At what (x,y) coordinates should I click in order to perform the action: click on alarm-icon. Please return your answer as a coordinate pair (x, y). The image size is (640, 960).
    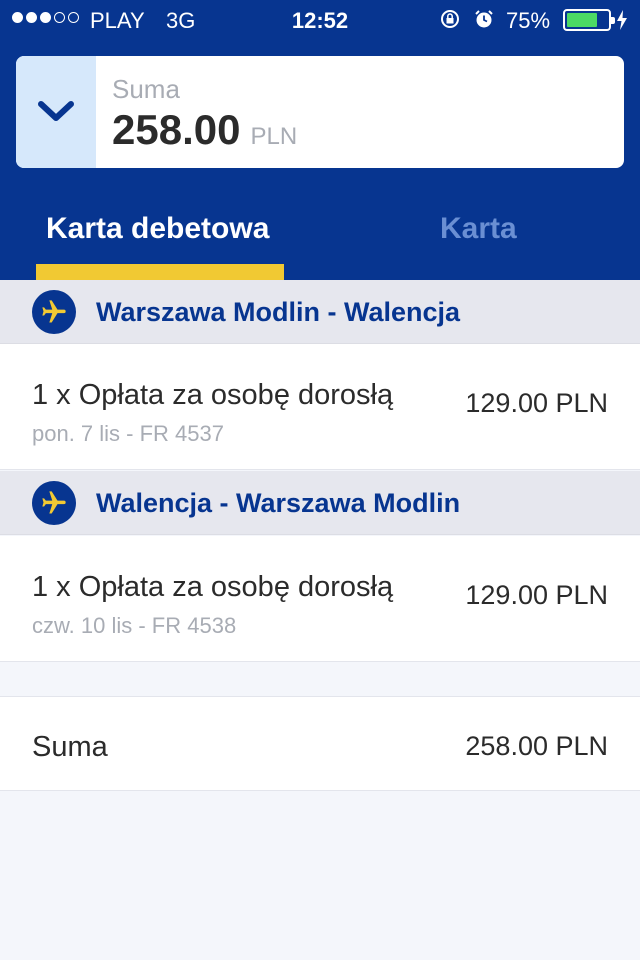
    Looking at the image, I should click on (484, 19).